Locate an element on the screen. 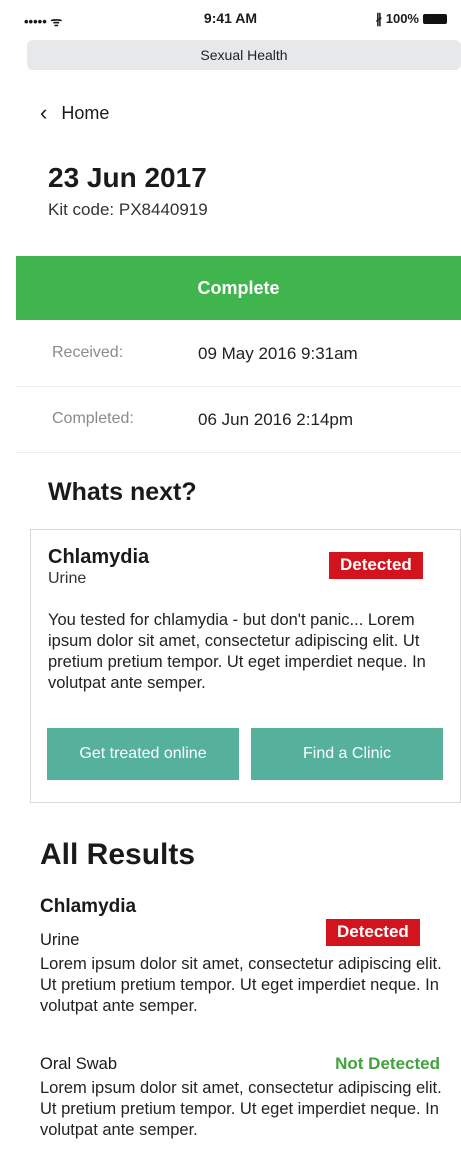 The height and width of the screenshot is (1157, 461). address-bar: Sexual Health is located at coordinates (244, 55).